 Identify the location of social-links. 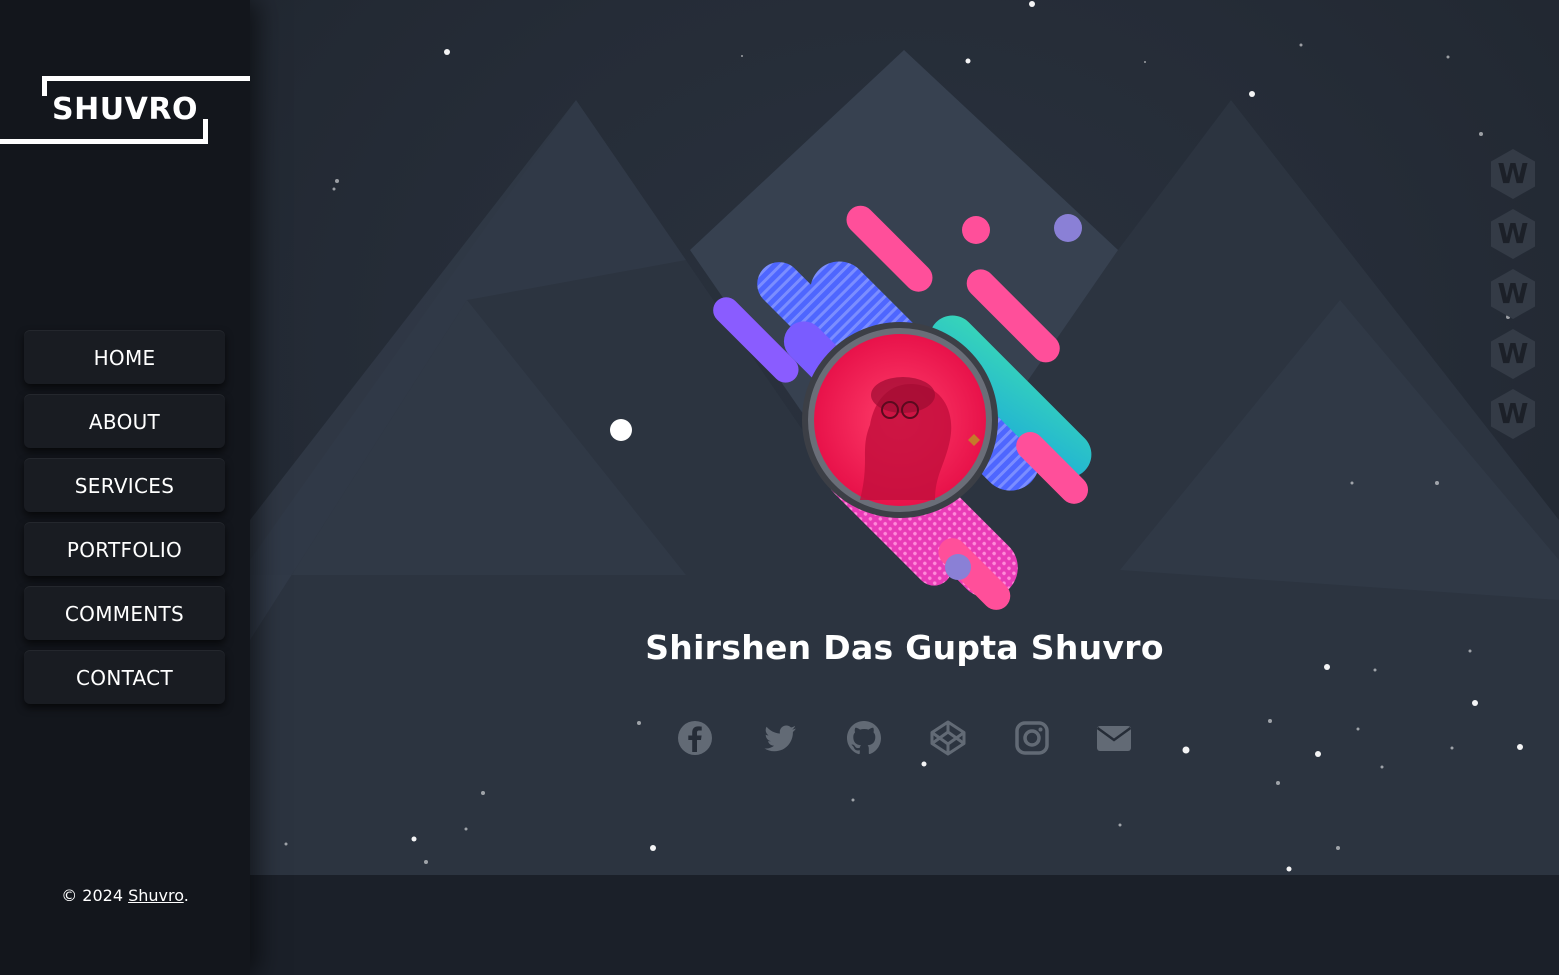
(904, 740).